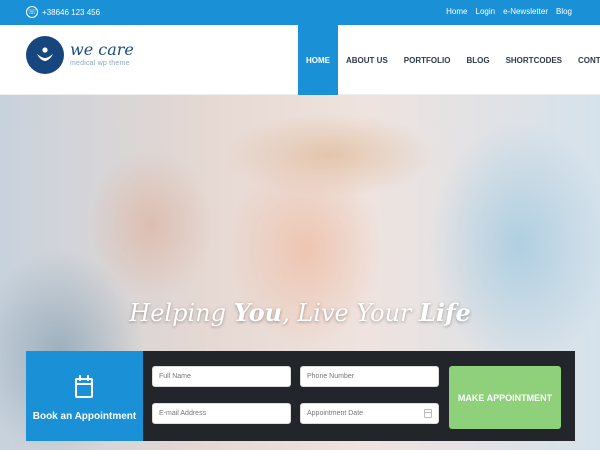 This screenshot has height=450, width=600. I want to click on logo-title: we care, so click(102, 49).